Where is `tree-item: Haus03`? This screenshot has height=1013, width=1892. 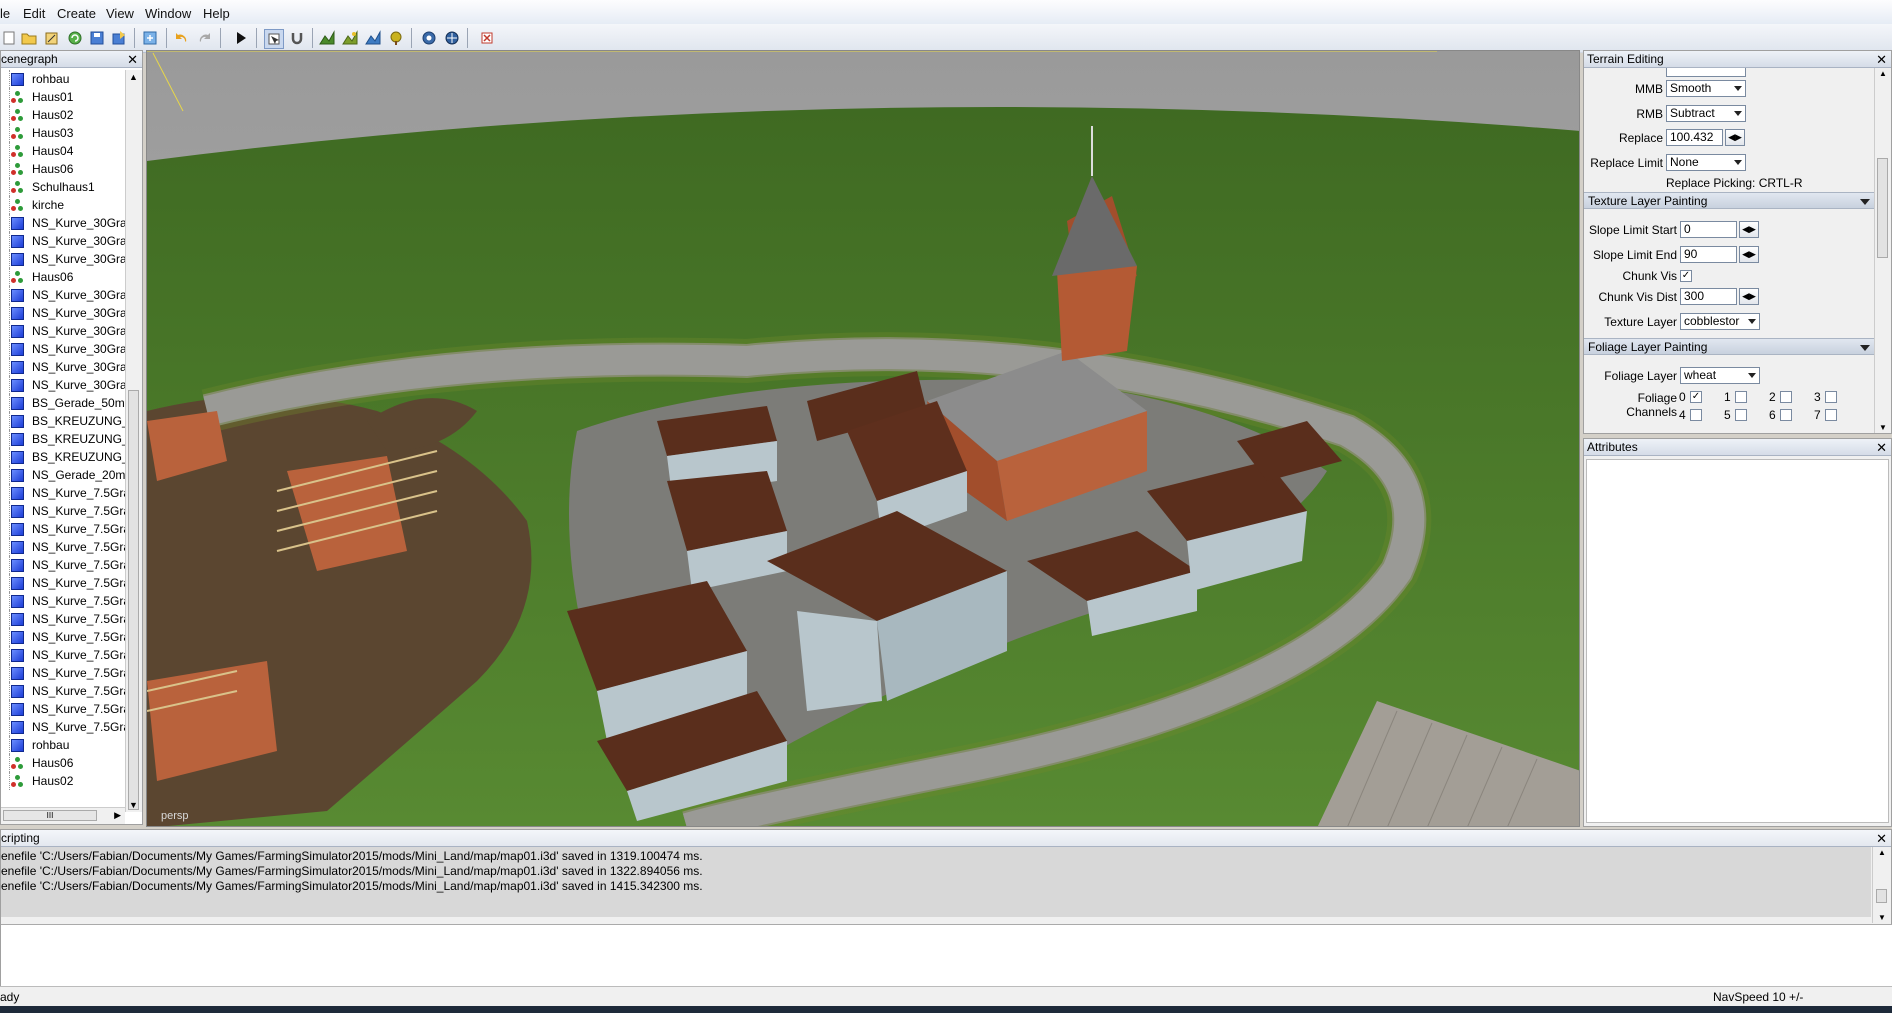
tree-item: Haus03 is located at coordinates (63, 133).